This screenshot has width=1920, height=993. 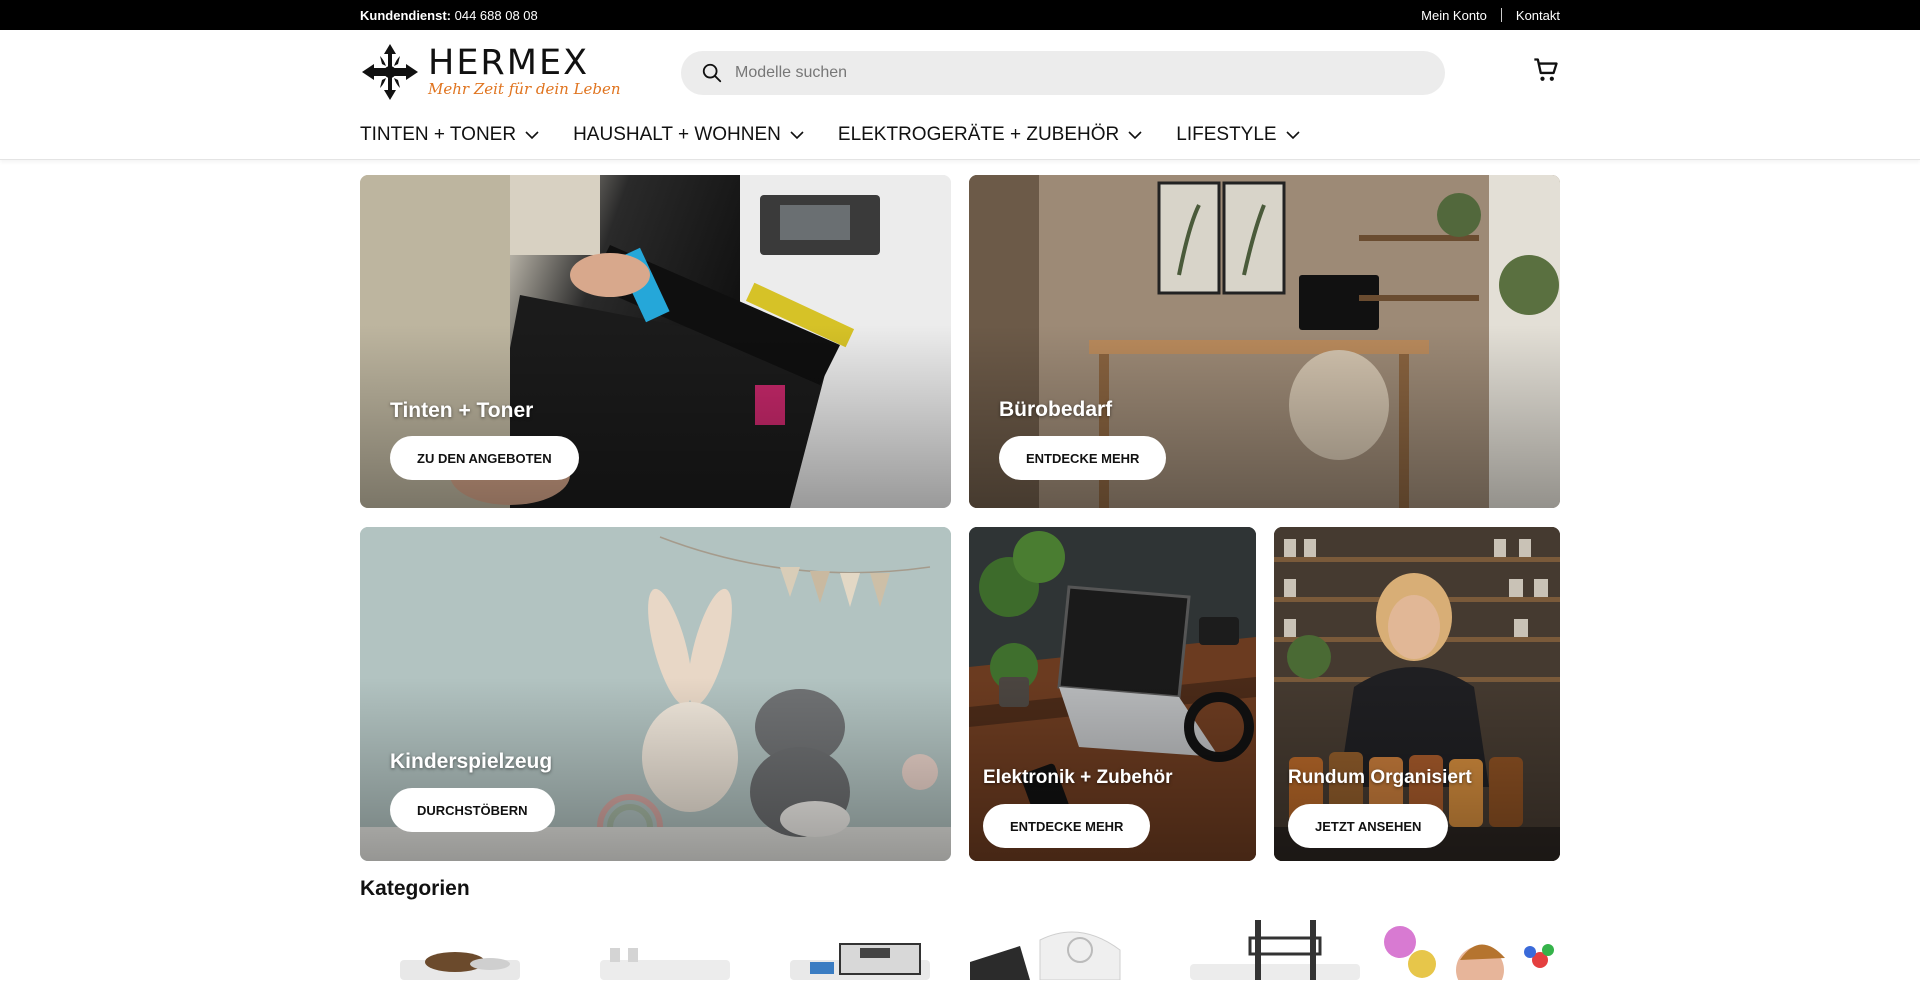 I want to click on logo: HERMEX Mehr Zeit für dein Leben, so click(x=490, y=72).